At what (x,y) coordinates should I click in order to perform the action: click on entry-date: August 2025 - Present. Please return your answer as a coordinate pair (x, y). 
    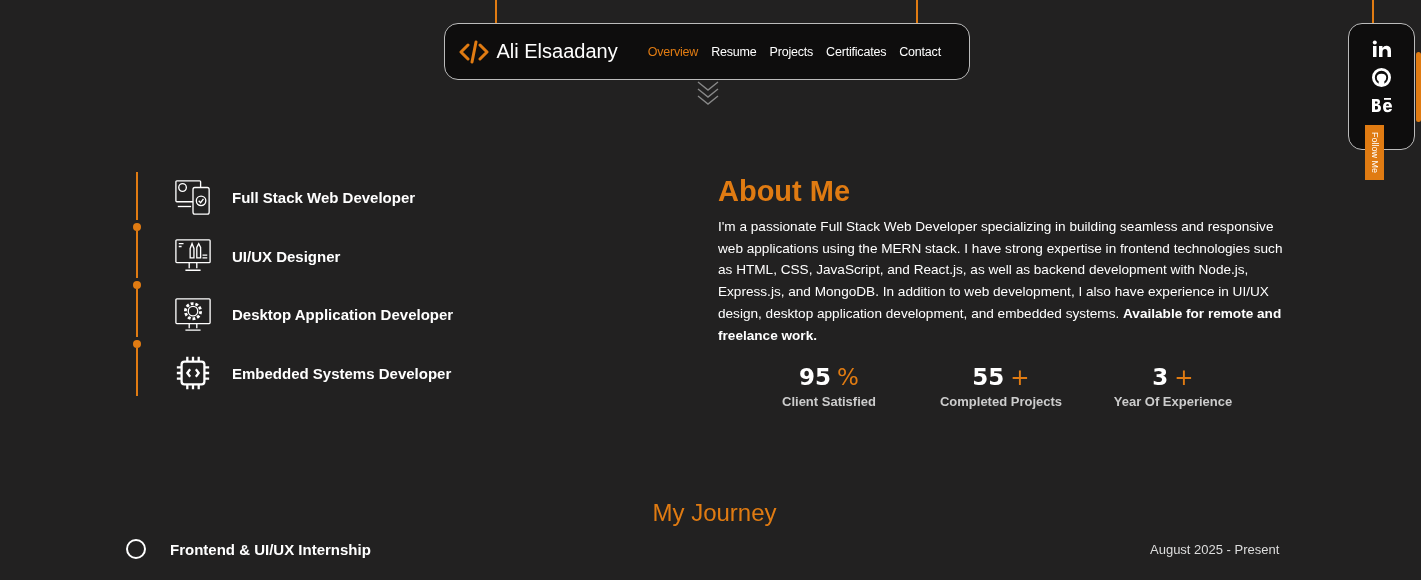
    Looking at the image, I should click on (1215, 549).